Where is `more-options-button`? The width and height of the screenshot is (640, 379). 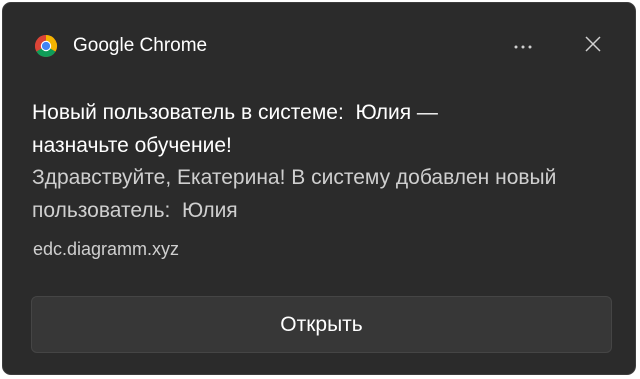
more-options-button is located at coordinates (523, 46).